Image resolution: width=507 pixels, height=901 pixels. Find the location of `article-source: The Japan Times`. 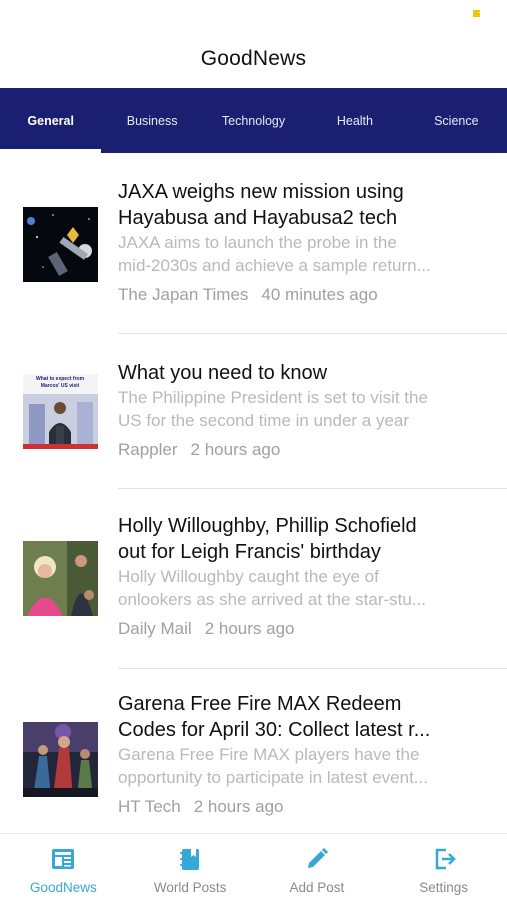

article-source: The Japan Times is located at coordinates (183, 294).